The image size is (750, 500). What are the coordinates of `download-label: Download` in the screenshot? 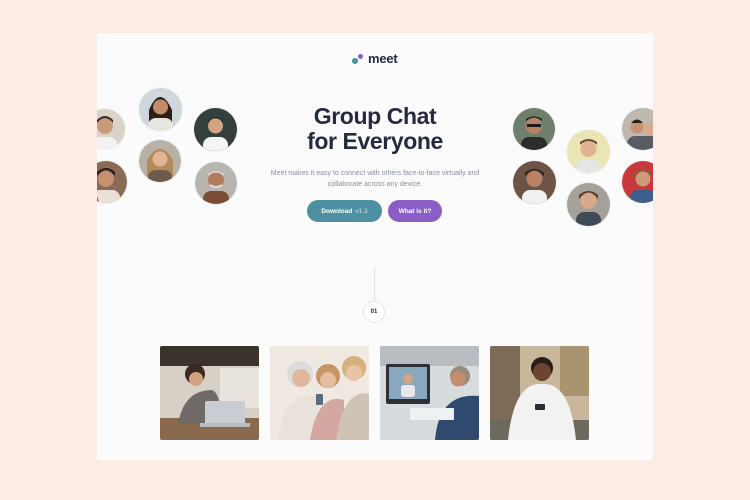 It's located at (337, 211).